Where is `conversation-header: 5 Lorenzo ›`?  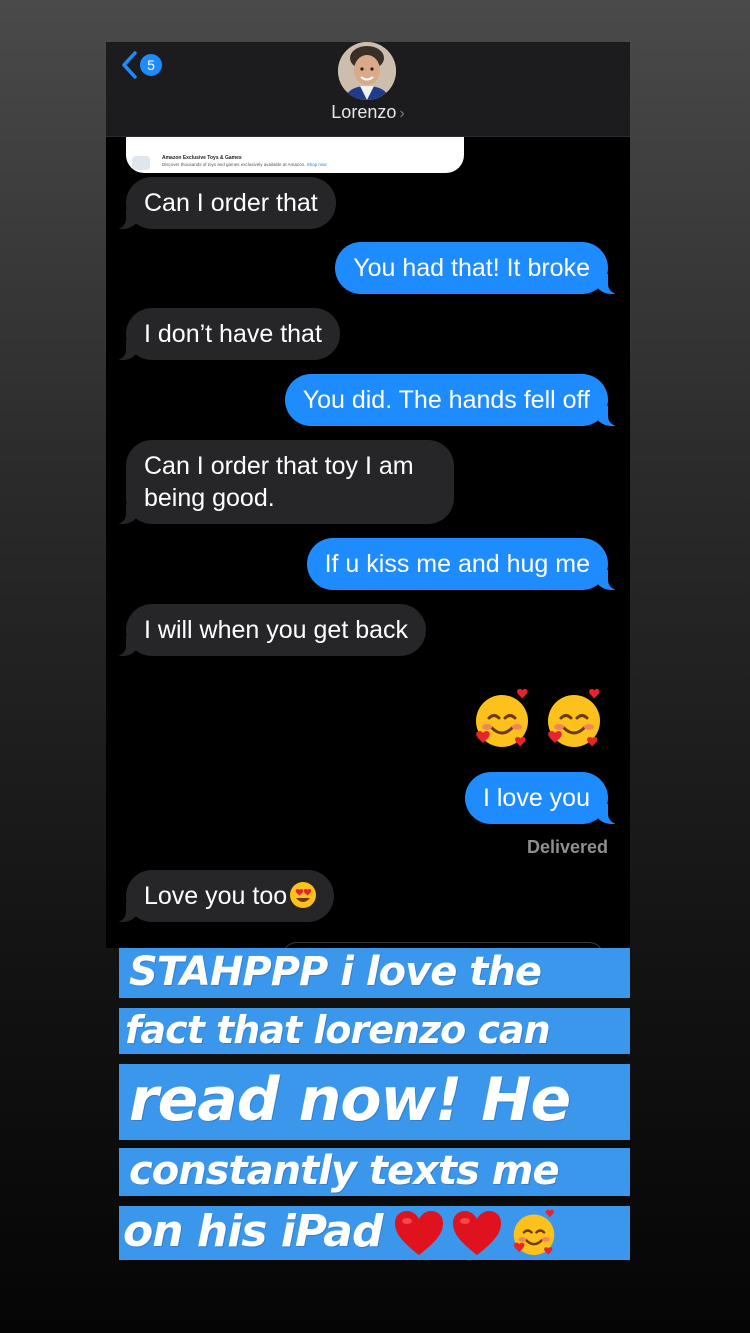 conversation-header: 5 Lorenzo › is located at coordinates (368, 89).